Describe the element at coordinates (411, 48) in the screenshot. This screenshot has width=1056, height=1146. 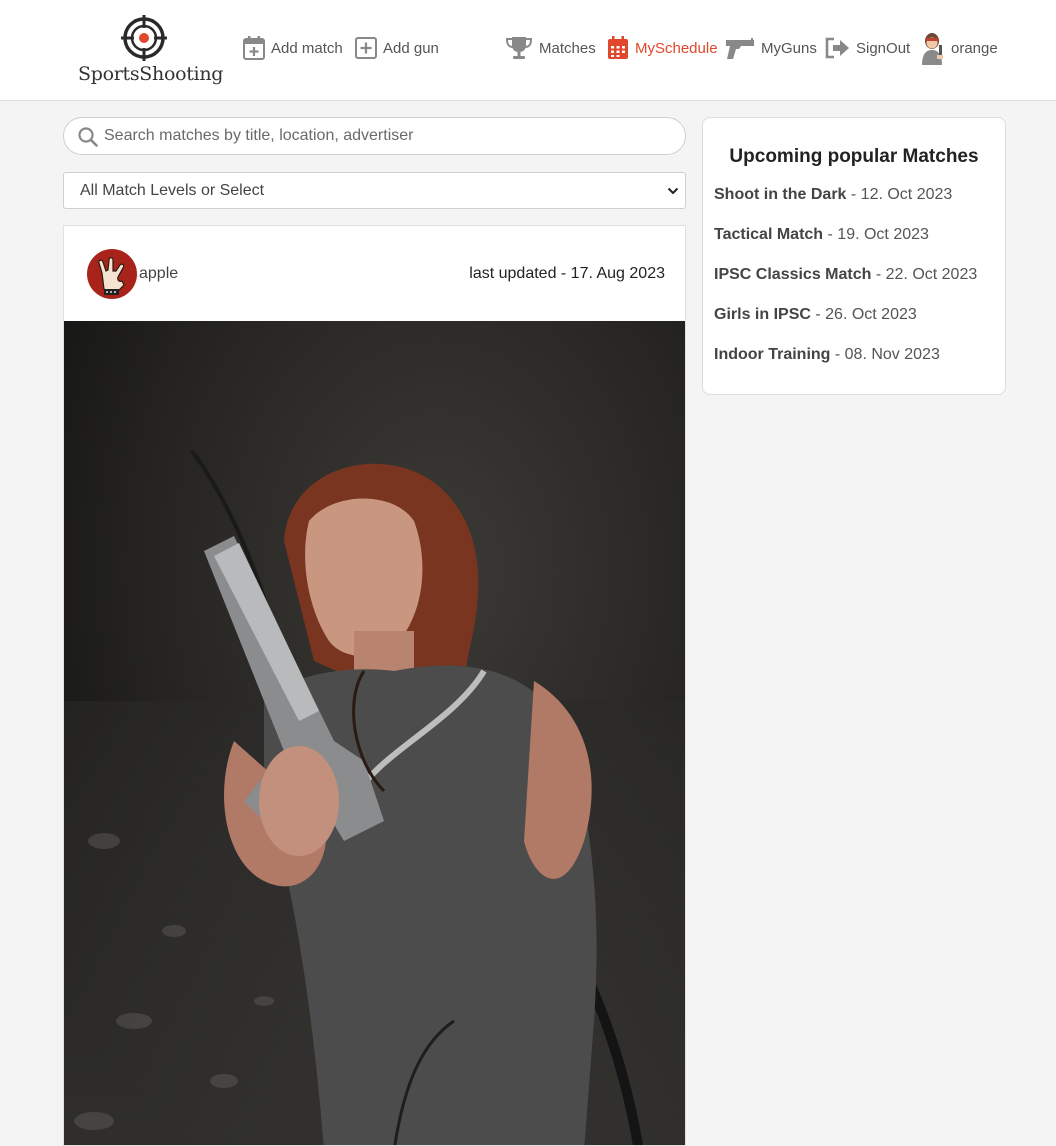
I see `nav-add-gun-label: Add gun` at that location.